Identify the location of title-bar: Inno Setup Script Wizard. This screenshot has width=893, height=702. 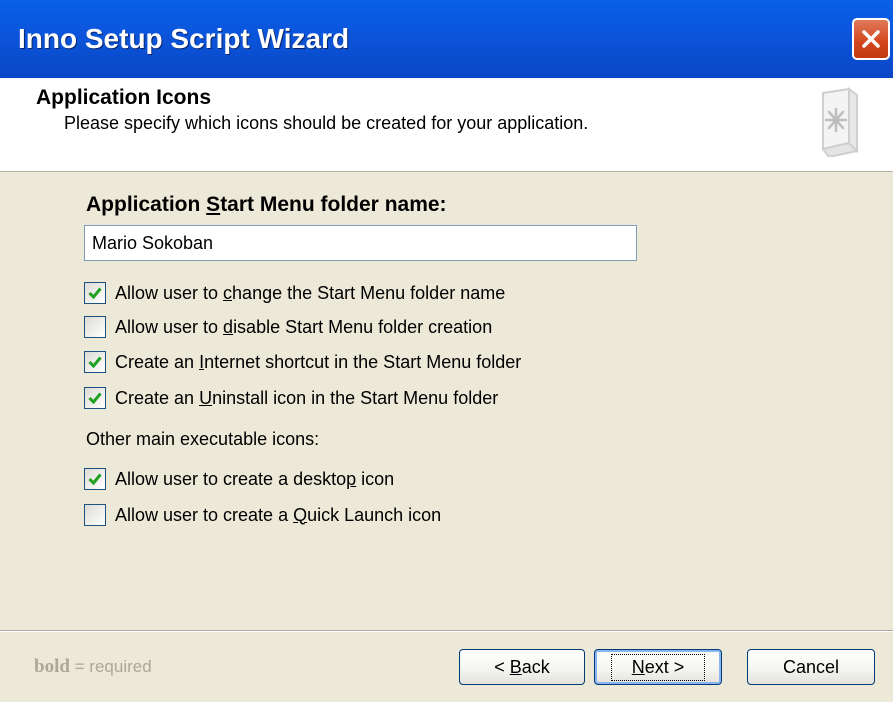
(446, 39).